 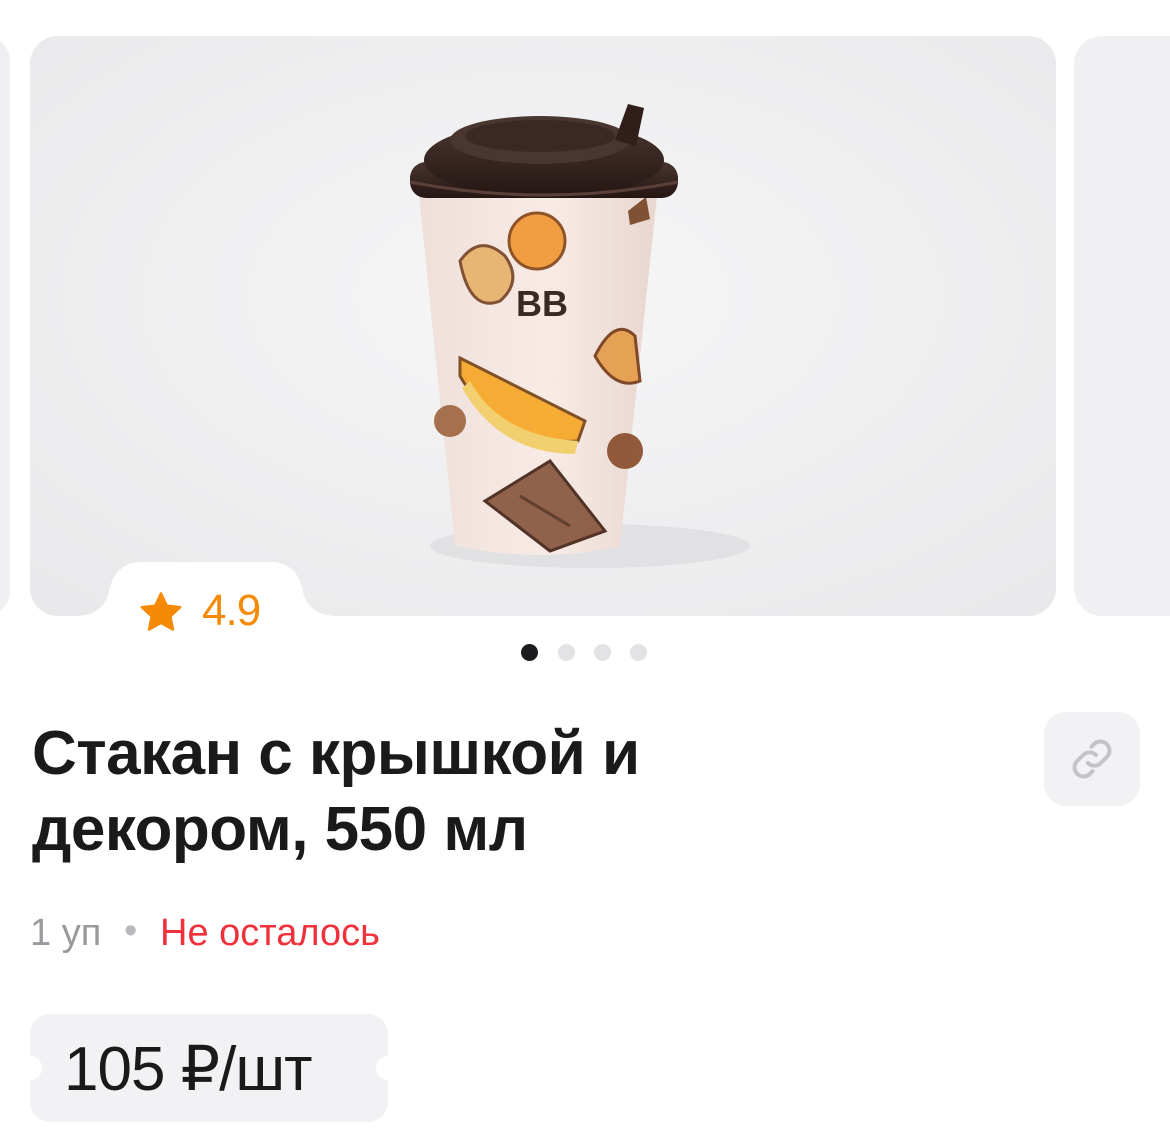 What do you see at coordinates (1122, 326) in the screenshot?
I see `next-slide-preview` at bounding box center [1122, 326].